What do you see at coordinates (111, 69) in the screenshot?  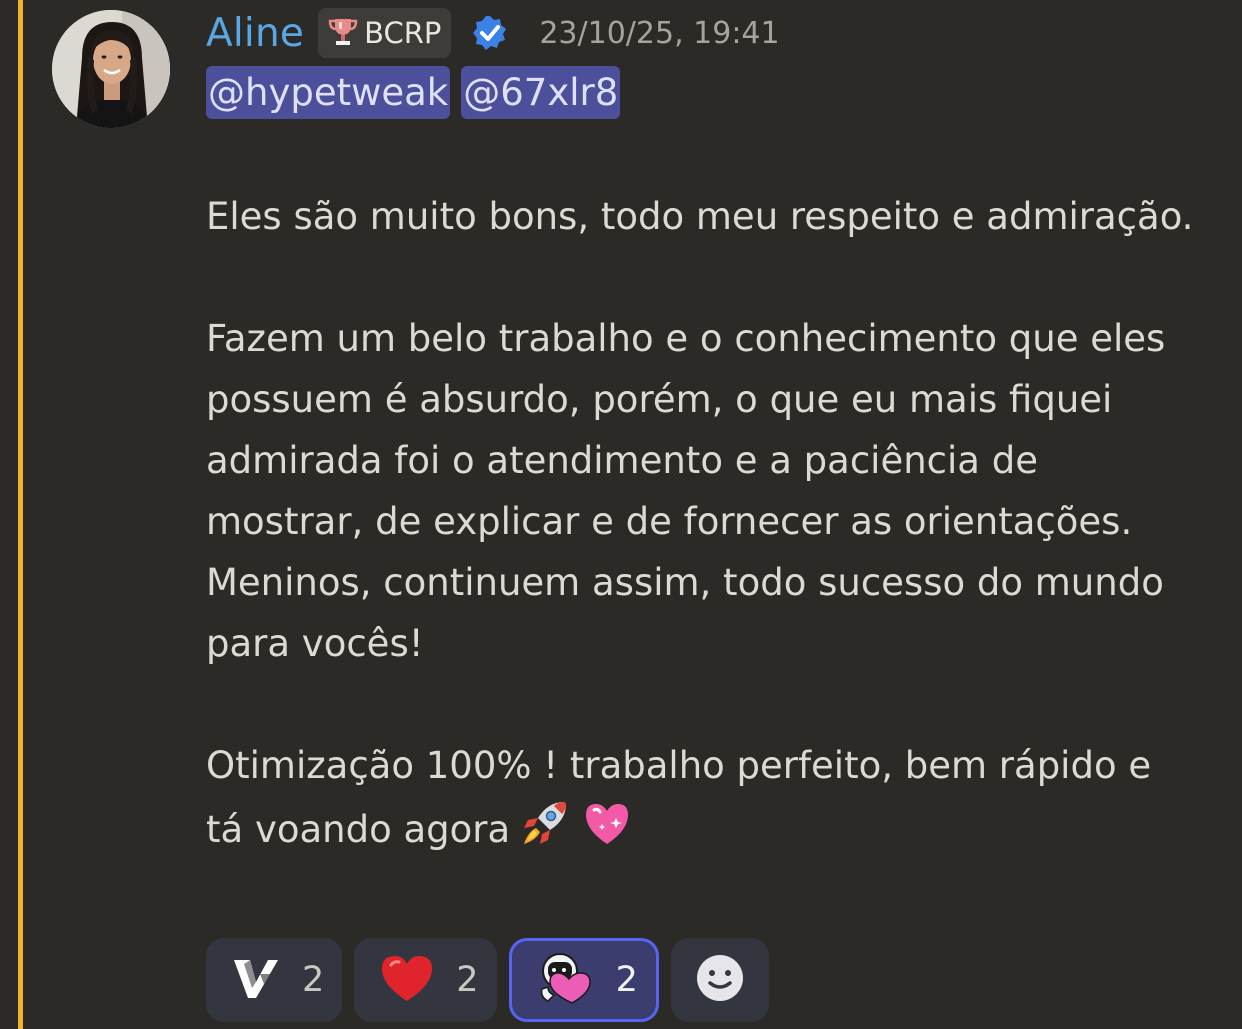 I see `avatar` at bounding box center [111, 69].